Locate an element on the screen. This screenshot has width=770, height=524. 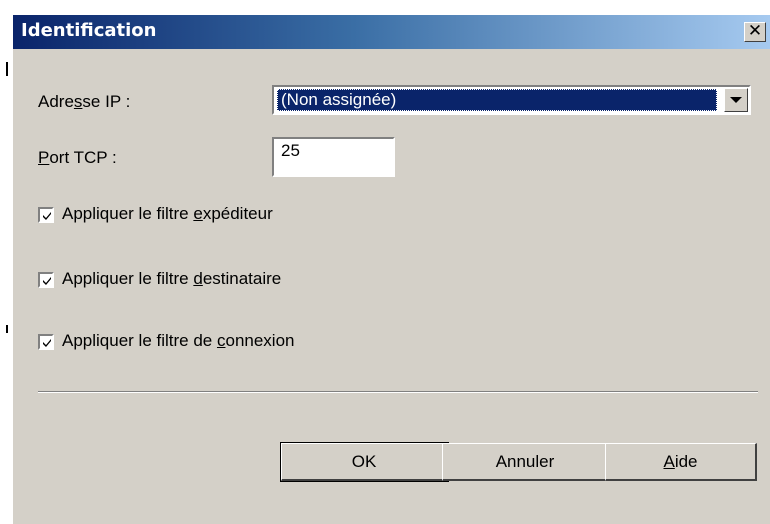
help-button: Aide is located at coordinates (681, 462).